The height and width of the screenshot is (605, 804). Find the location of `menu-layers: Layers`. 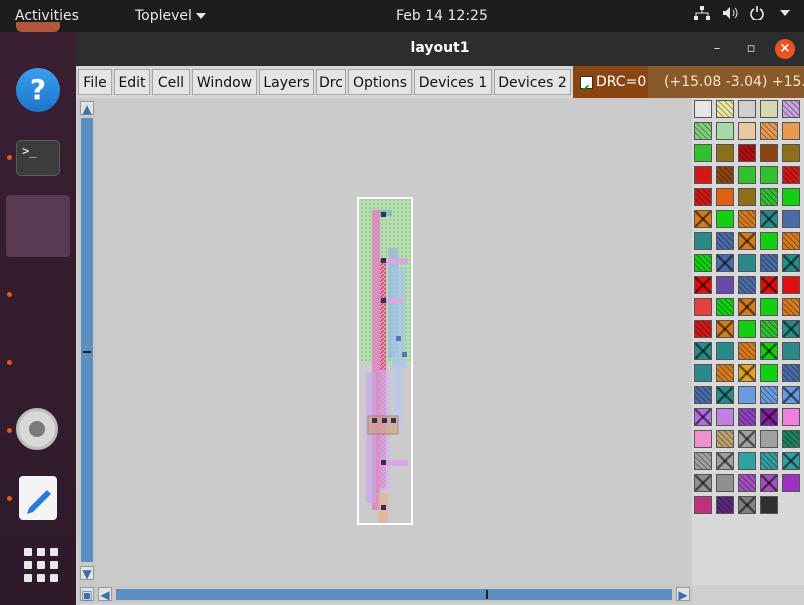

menu-layers: Layers is located at coordinates (286, 82).